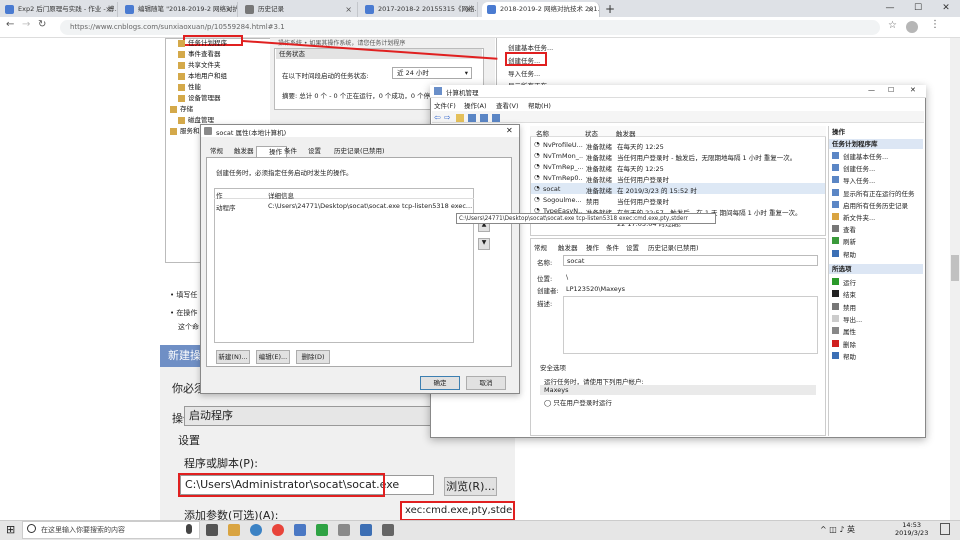 The width and height of the screenshot is (960, 540). Describe the element at coordinates (313, 357) in the screenshot. I see `delete-action-button: 删除(D)` at that location.